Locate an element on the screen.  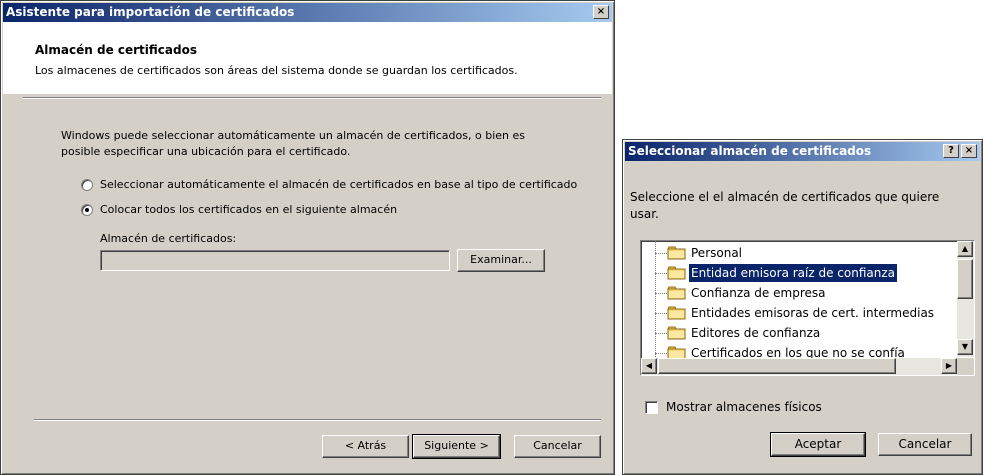
tree-item-label: Entidad emisora raíz de confianza is located at coordinates (793, 273).